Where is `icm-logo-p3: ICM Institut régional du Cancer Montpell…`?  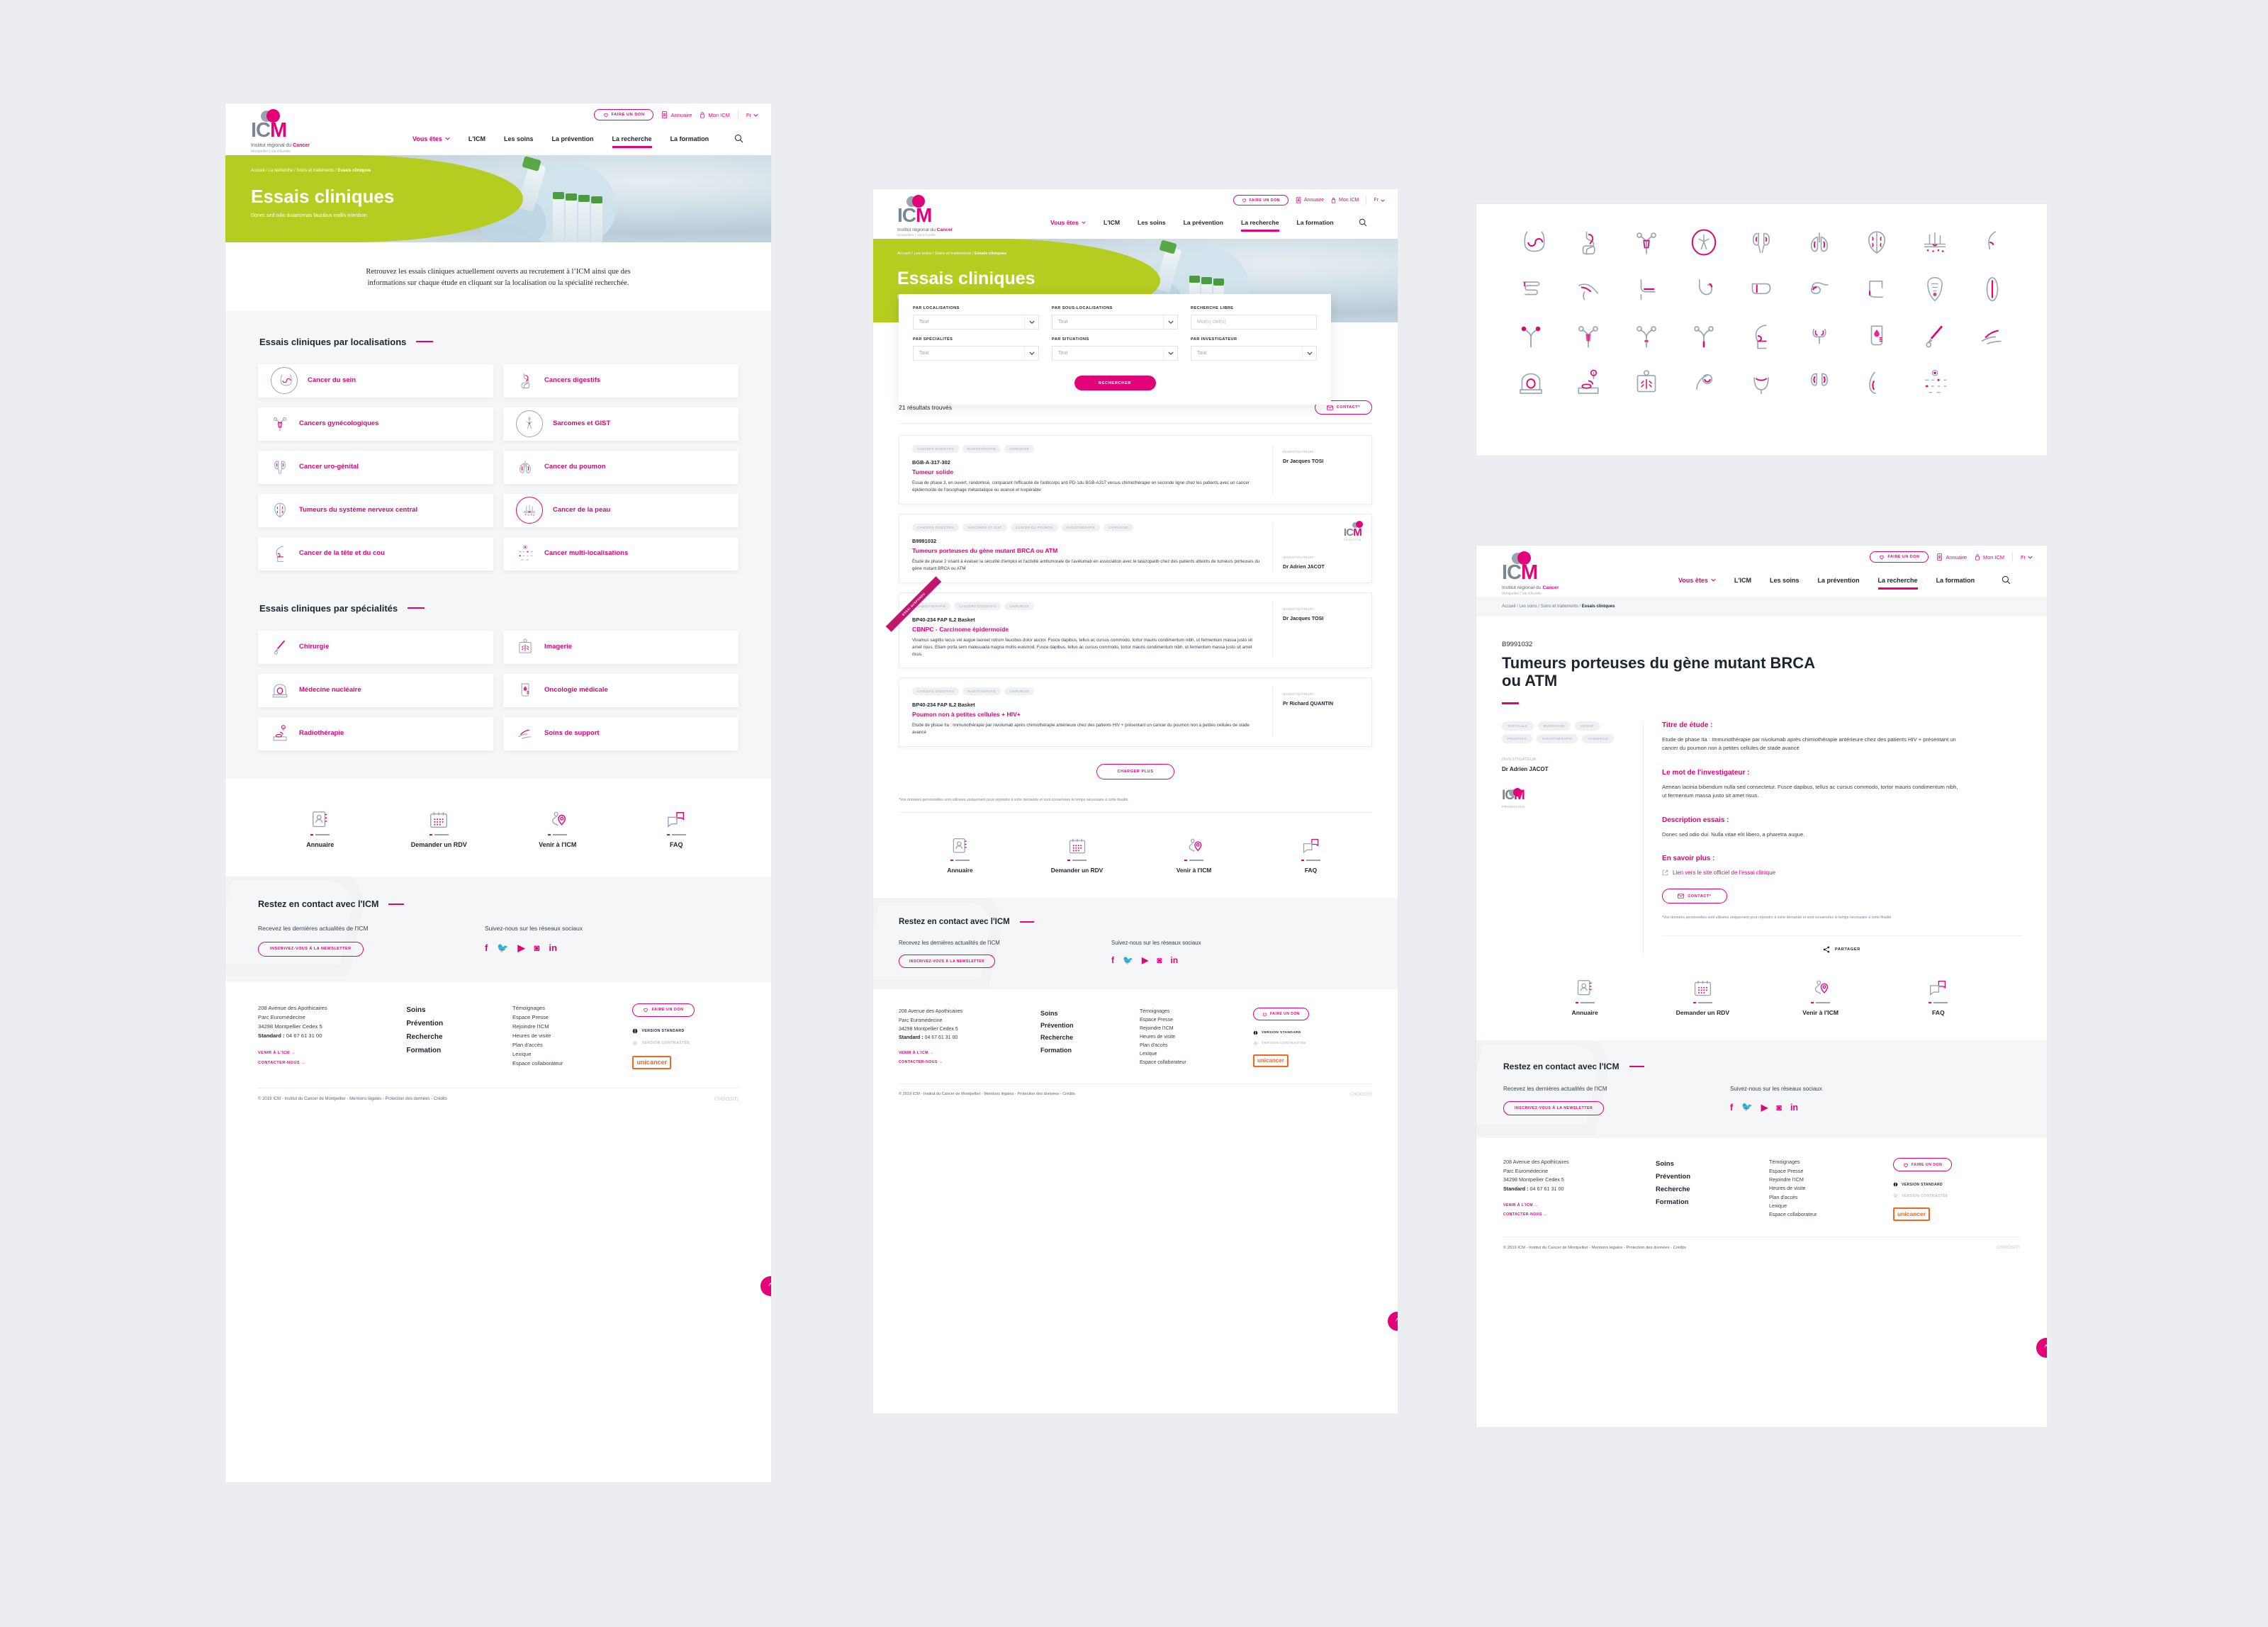
icm-logo-p3: ICM Institut régional du Cancer Montpell… is located at coordinates (1530, 573).